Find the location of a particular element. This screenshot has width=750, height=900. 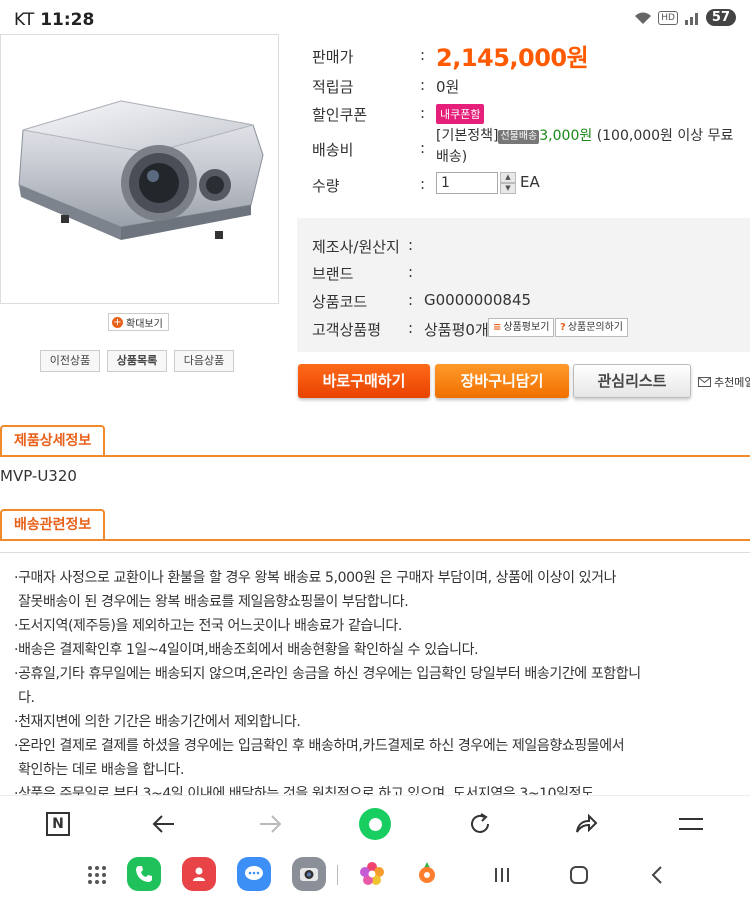

phone-app-icon is located at coordinates (144, 874).